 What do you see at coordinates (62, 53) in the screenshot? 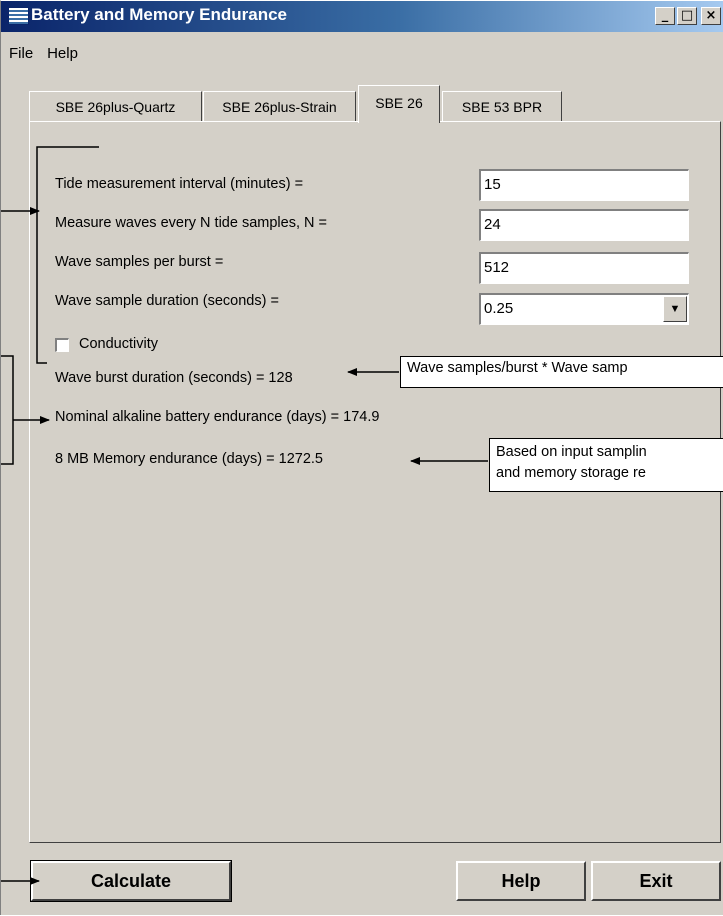
I see `menu-help: Help` at bounding box center [62, 53].